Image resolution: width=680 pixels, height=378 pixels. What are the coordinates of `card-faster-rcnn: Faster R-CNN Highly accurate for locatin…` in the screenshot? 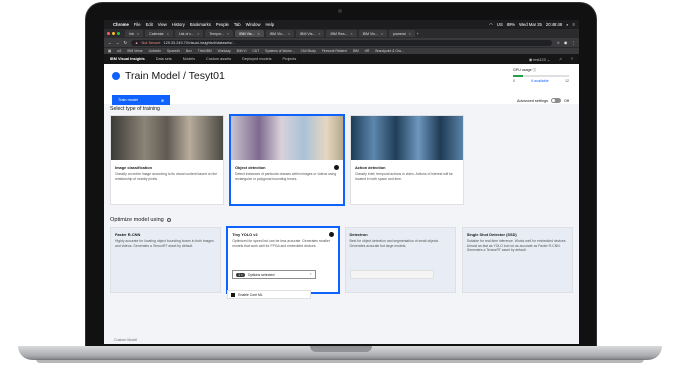 It's located at (166, 260).